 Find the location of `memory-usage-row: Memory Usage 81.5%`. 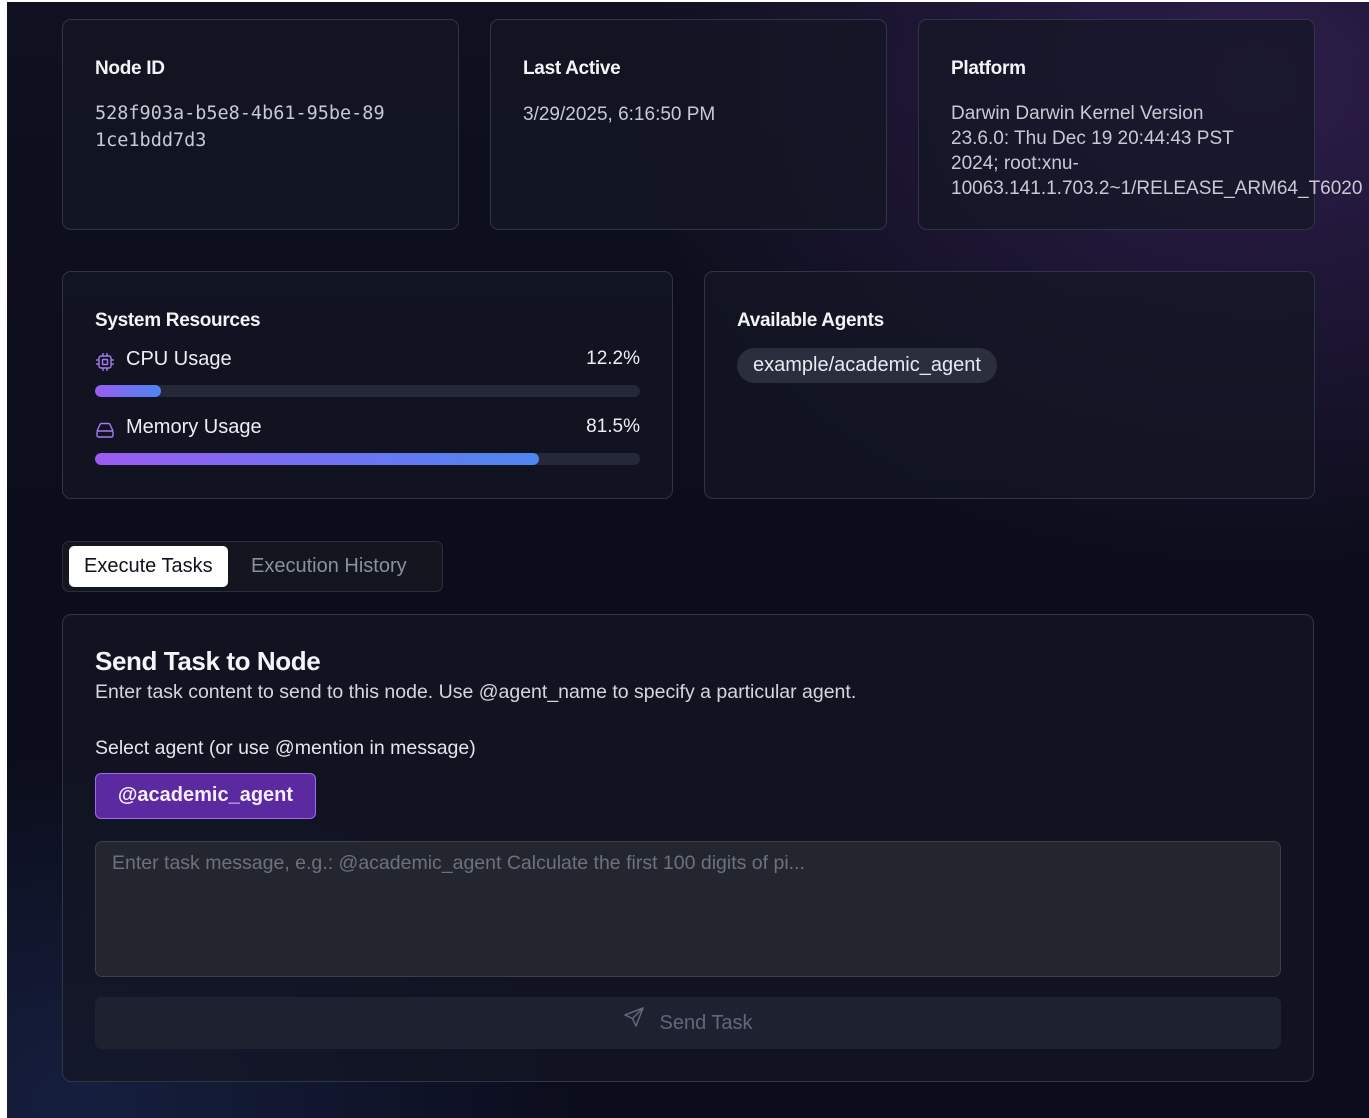

memory-usage-row: Memory Usage 81.5% is located at coordinates (367, 429).